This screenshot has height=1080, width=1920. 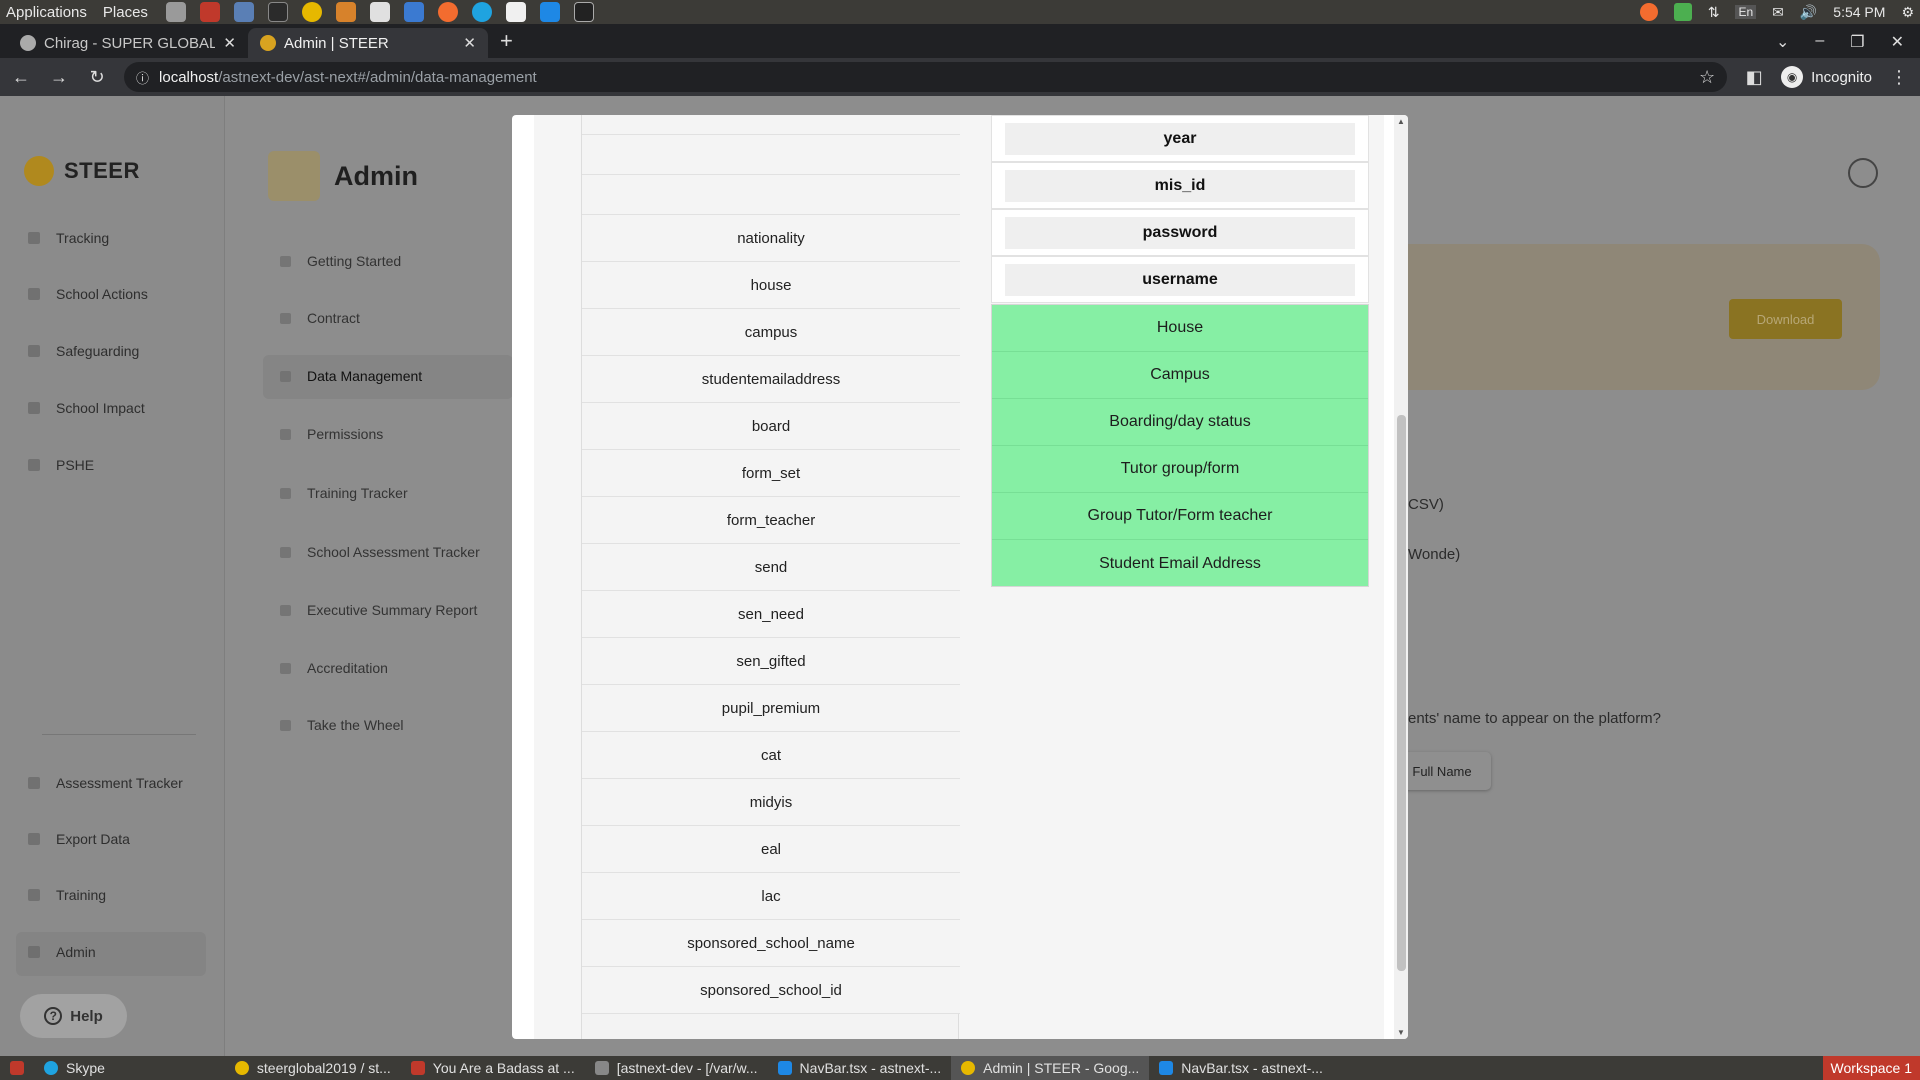 I want to click on filezilla-launcher-icon, so click(x=209, y=12).